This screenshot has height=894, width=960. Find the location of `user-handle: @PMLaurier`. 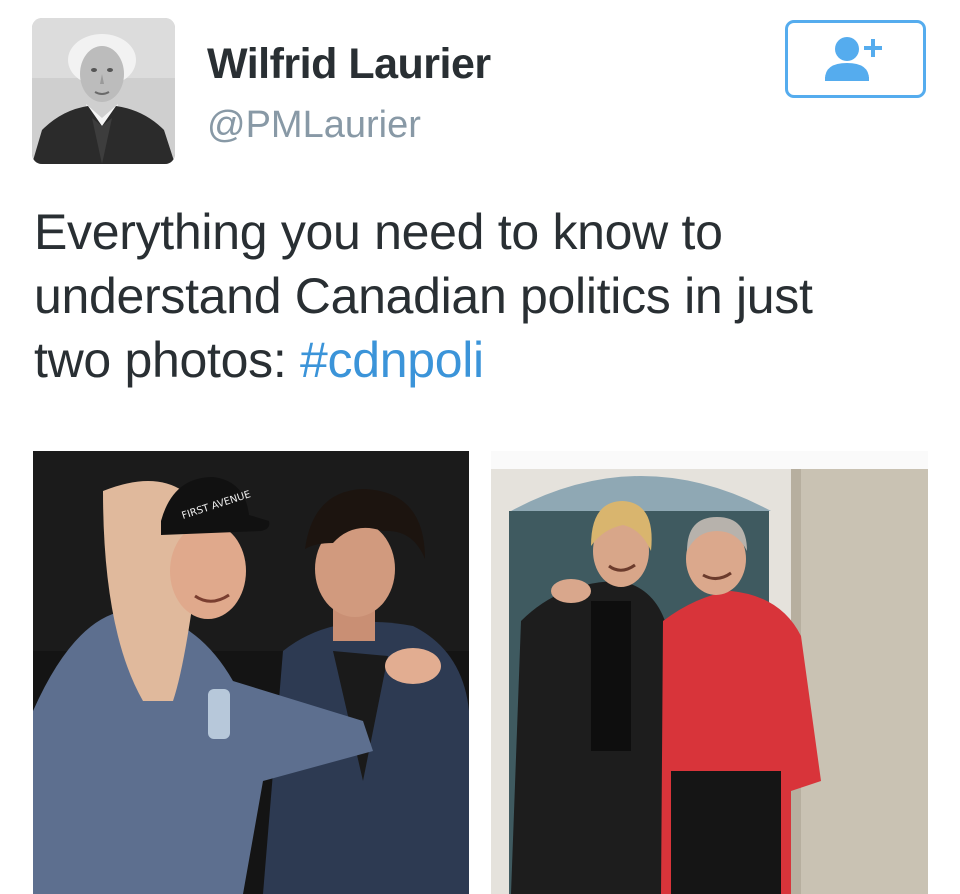

user-handle: @PMLaurier is located at coordinates (314, 125).